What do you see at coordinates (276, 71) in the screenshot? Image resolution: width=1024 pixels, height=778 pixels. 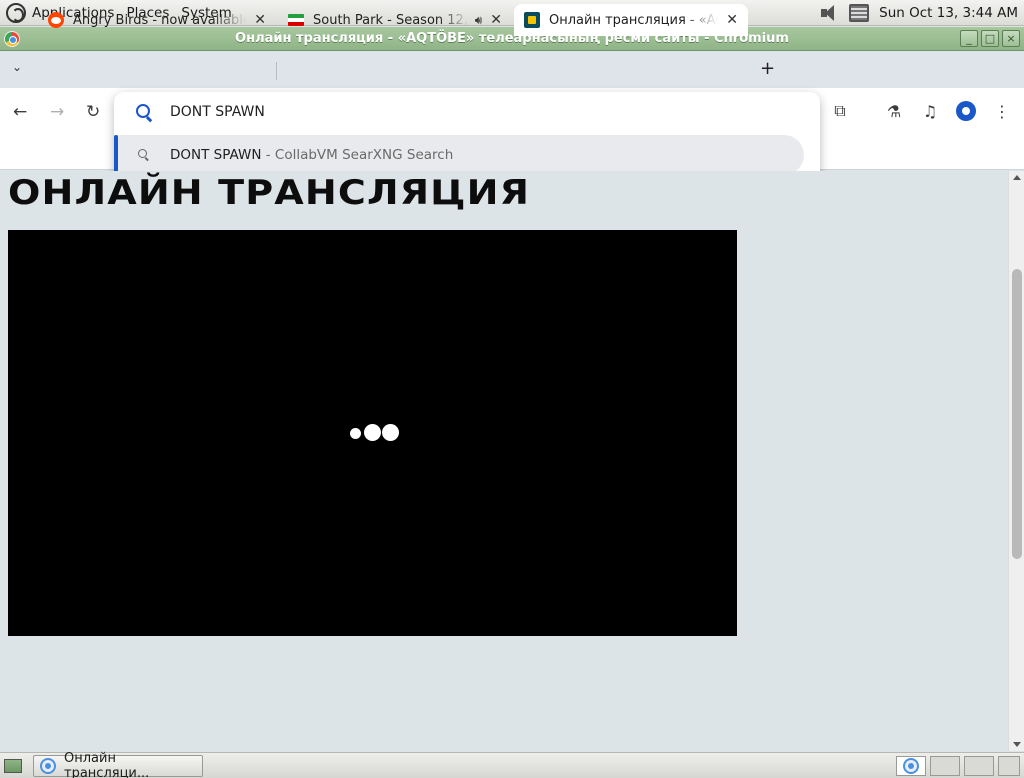 I see `tab-separator` at bounding box center [276, 71].